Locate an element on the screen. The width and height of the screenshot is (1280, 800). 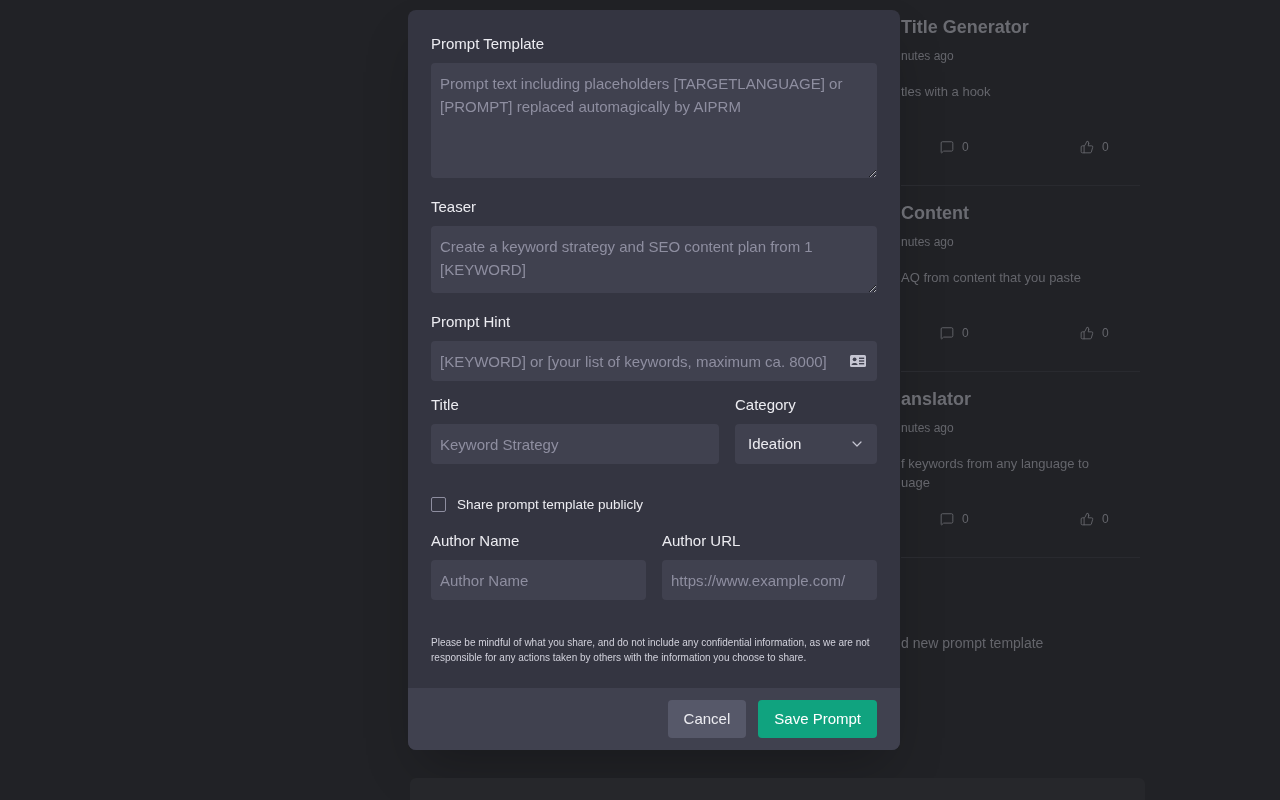
add-prompt-text: d new prompt template is located at coordinates (972, 643).